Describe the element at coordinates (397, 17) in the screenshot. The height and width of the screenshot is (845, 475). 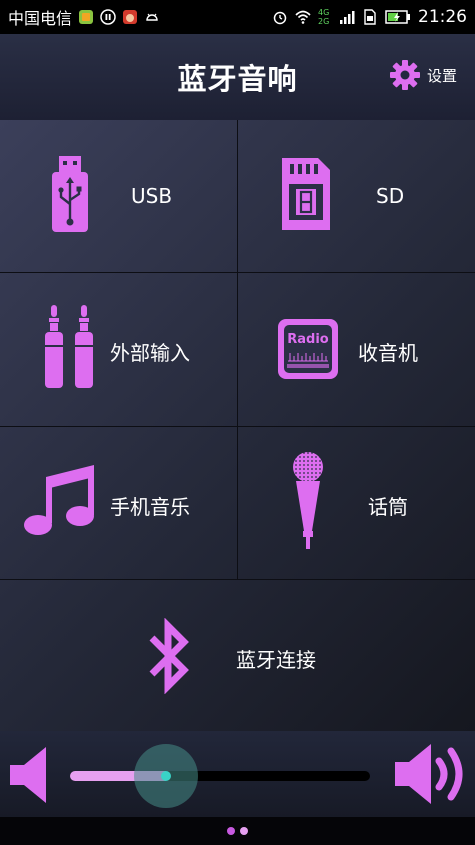
I see `battery-icon` at that location.